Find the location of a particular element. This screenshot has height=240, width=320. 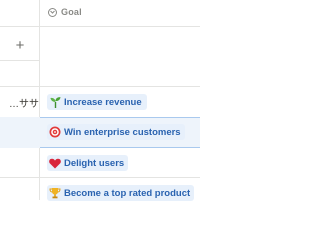

add-column-button: + is located at coordinates (20, 45).